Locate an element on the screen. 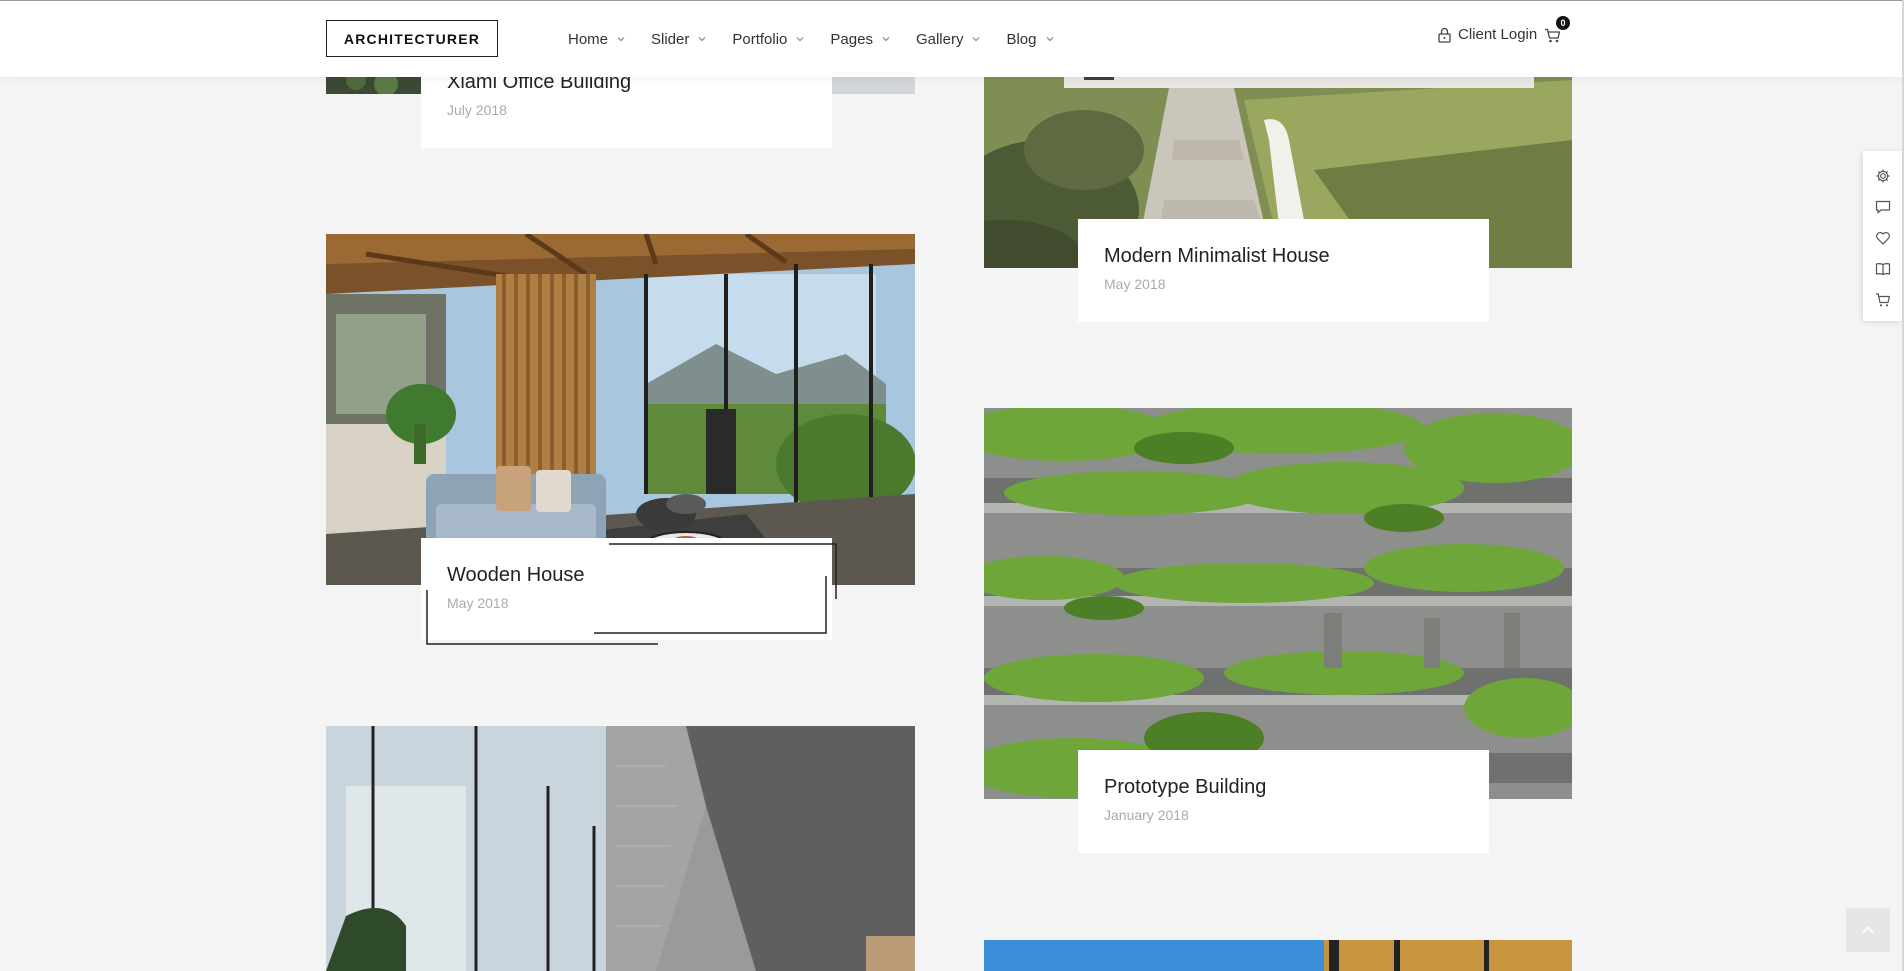 The width and height of the screenshot is (1904, 971). glass-building-photo is located at coordinates (620, 848).